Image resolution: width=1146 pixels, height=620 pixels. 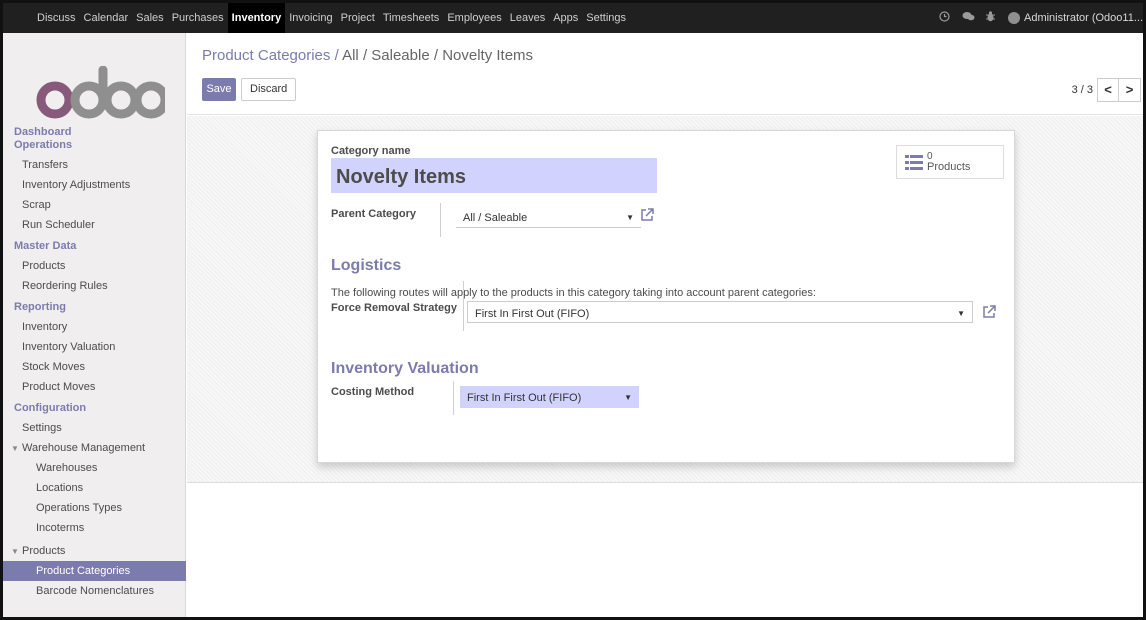 I want to click on sidebar-item-product-moves: Product Moves, so click(x=94, y=387).